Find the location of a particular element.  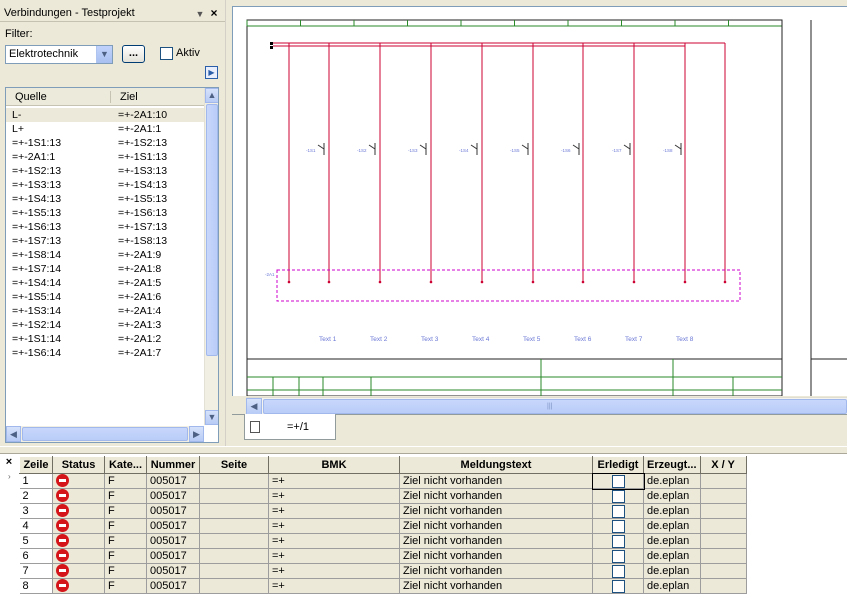

list-horizontal-scrollbar: ◀ ▶ is located at coordinates (105, 434).